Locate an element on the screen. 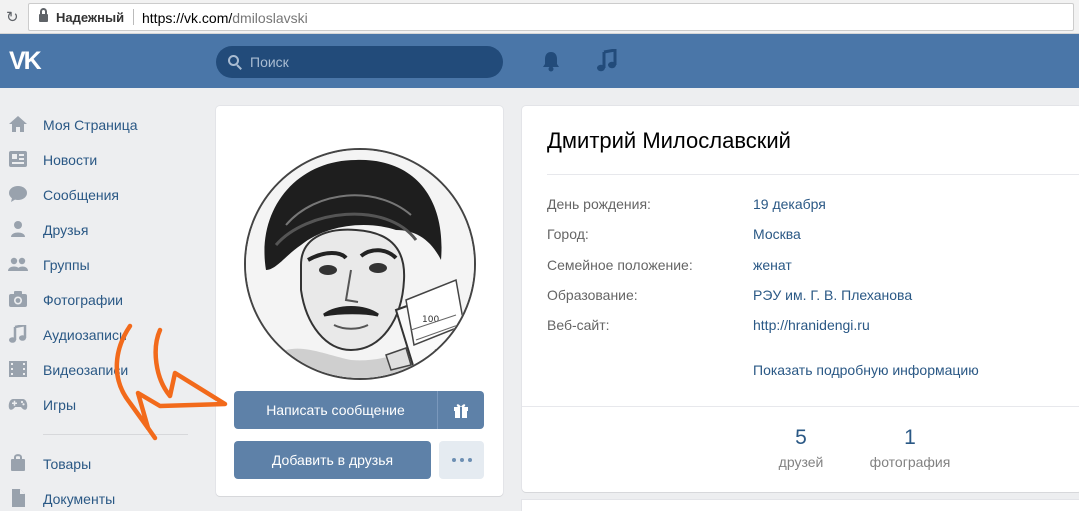 The image size is (1079, 511). avatar-portrait: 100 100 is located at coordinates (360, 264).